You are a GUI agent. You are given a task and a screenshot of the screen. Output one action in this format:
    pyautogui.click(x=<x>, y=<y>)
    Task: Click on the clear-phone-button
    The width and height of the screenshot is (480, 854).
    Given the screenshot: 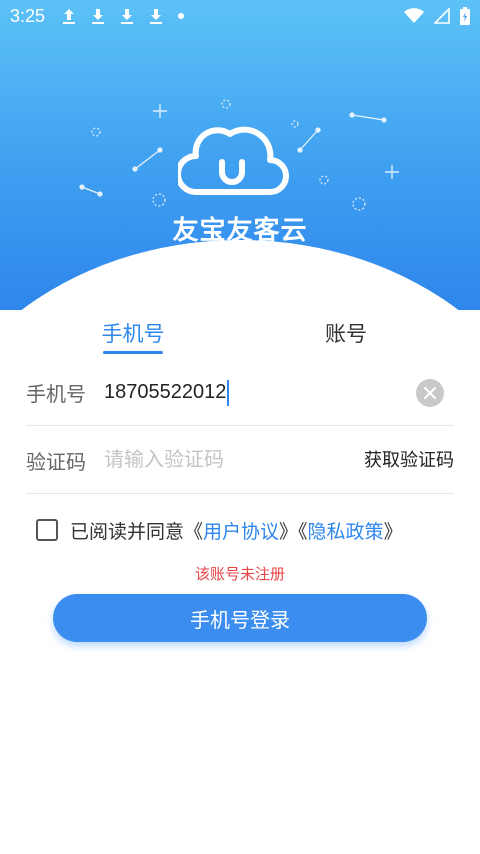 What is the action you would take?
    pyautogui.click(x=430, y=393)
    